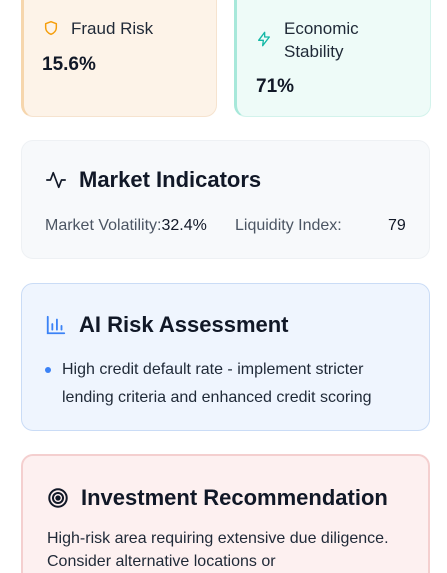 The width and height of the screenshot is (447, 573). Describe the element at coordinates (69, 64) in the screenshot. I see `fraud-risk-value: 15.6%` at that location.